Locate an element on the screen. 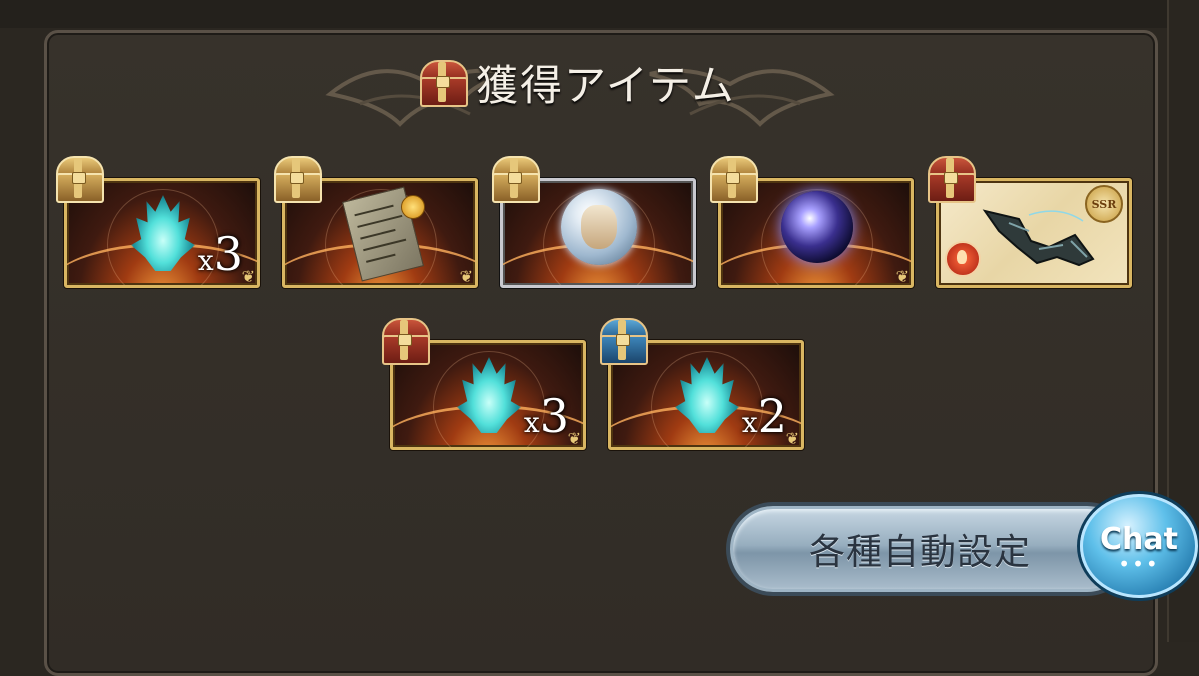 Image resolution: width=1199 pixels, height=676 pixels. page-title-text: 獲得アイテム is located at coordinates (606, 85).